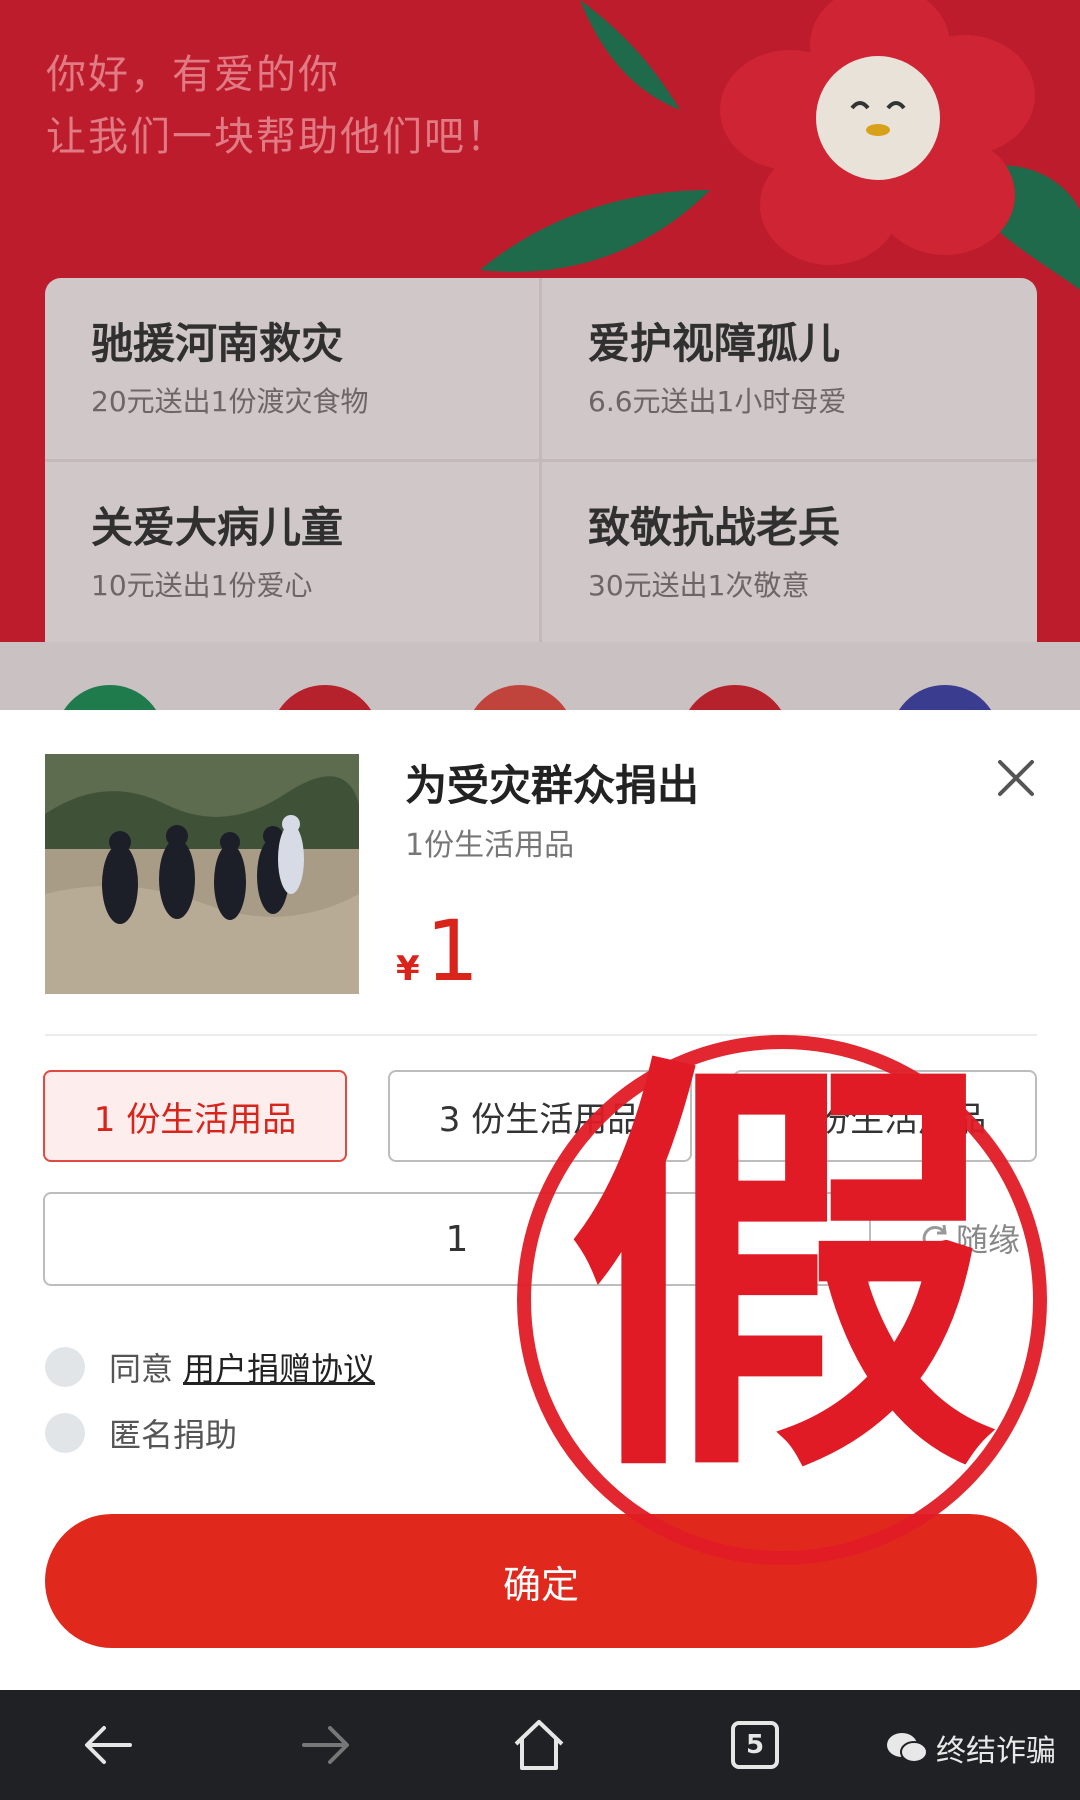  I want to click on project-subtitle: 6.6元送出1小时母爱, so click(717, 401).